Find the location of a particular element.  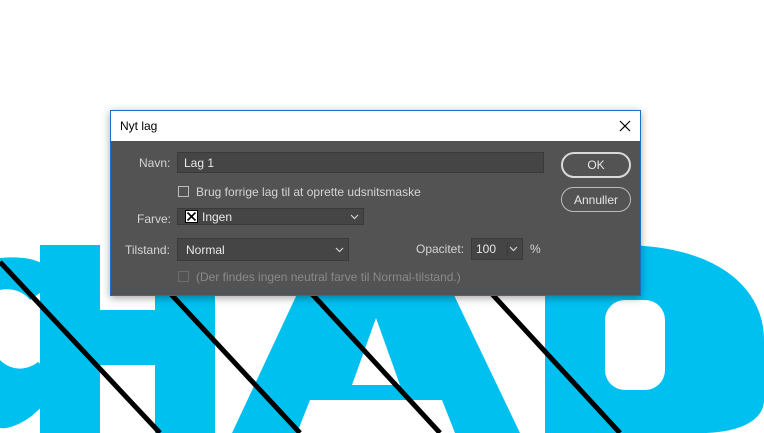

cancel-button: Annuller is located at coordinates (596, 199).